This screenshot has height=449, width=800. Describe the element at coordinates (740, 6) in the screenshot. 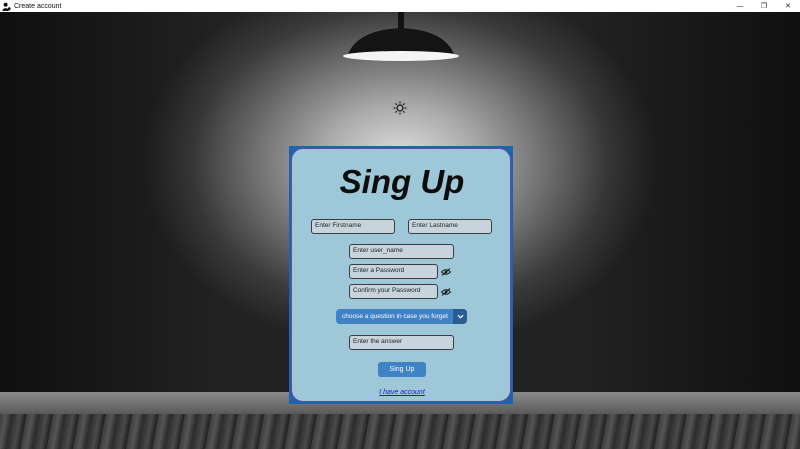

I see `minimize-button: —` at that location.